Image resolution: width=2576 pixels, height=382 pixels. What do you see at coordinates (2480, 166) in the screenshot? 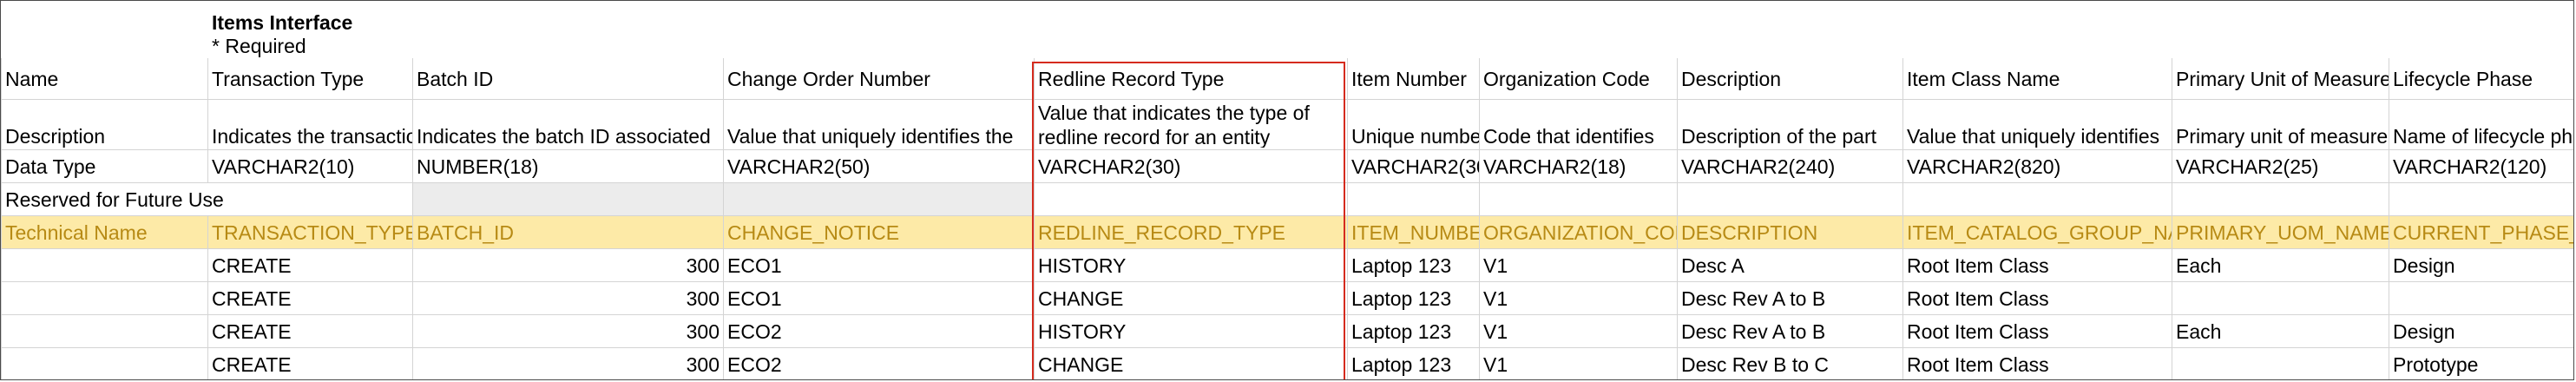
I see `data-type-cell: VARCHAR2(120)` at bounding box center [2480, 166].